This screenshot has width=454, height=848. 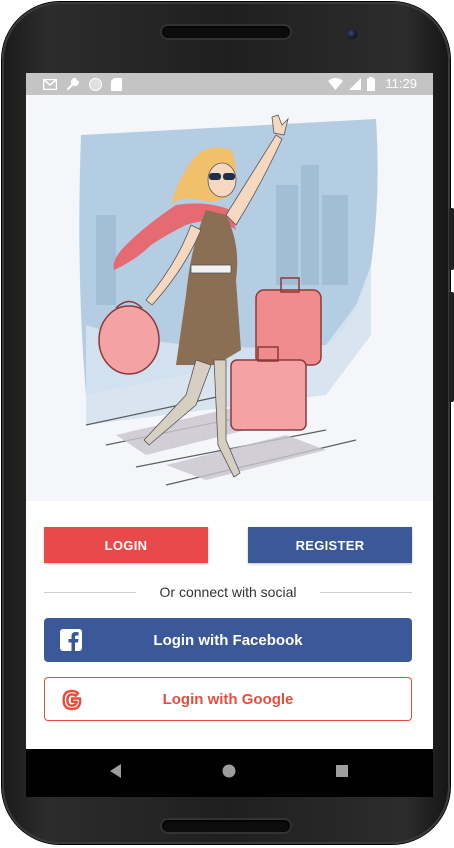 I want to click on wrench-icon, so click(x=73, y=84).